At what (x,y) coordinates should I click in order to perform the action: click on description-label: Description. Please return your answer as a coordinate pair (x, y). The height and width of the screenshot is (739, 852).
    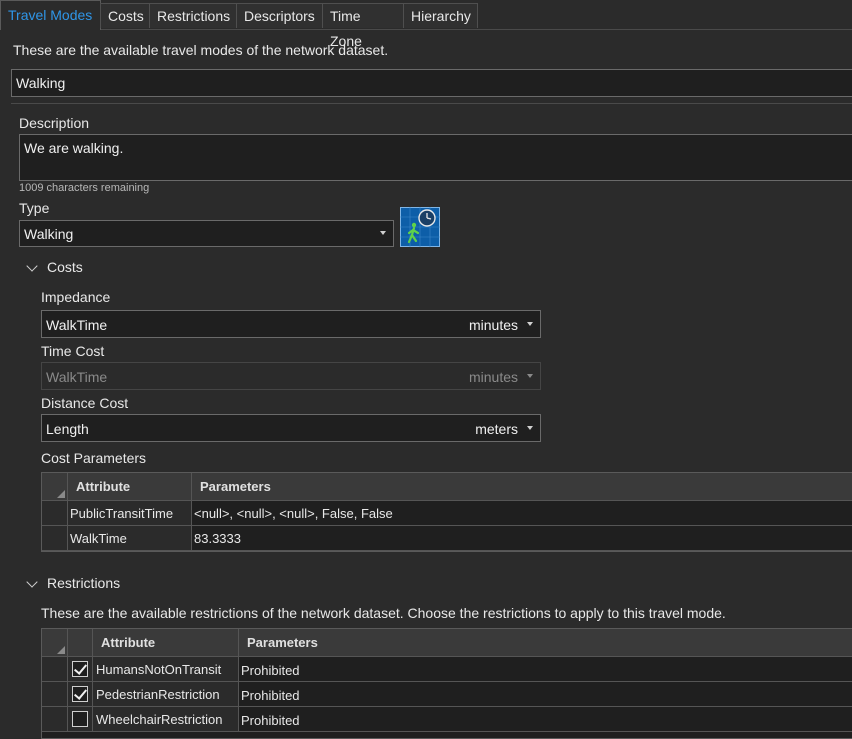
    Looking at the image, I should click on (54, 123).